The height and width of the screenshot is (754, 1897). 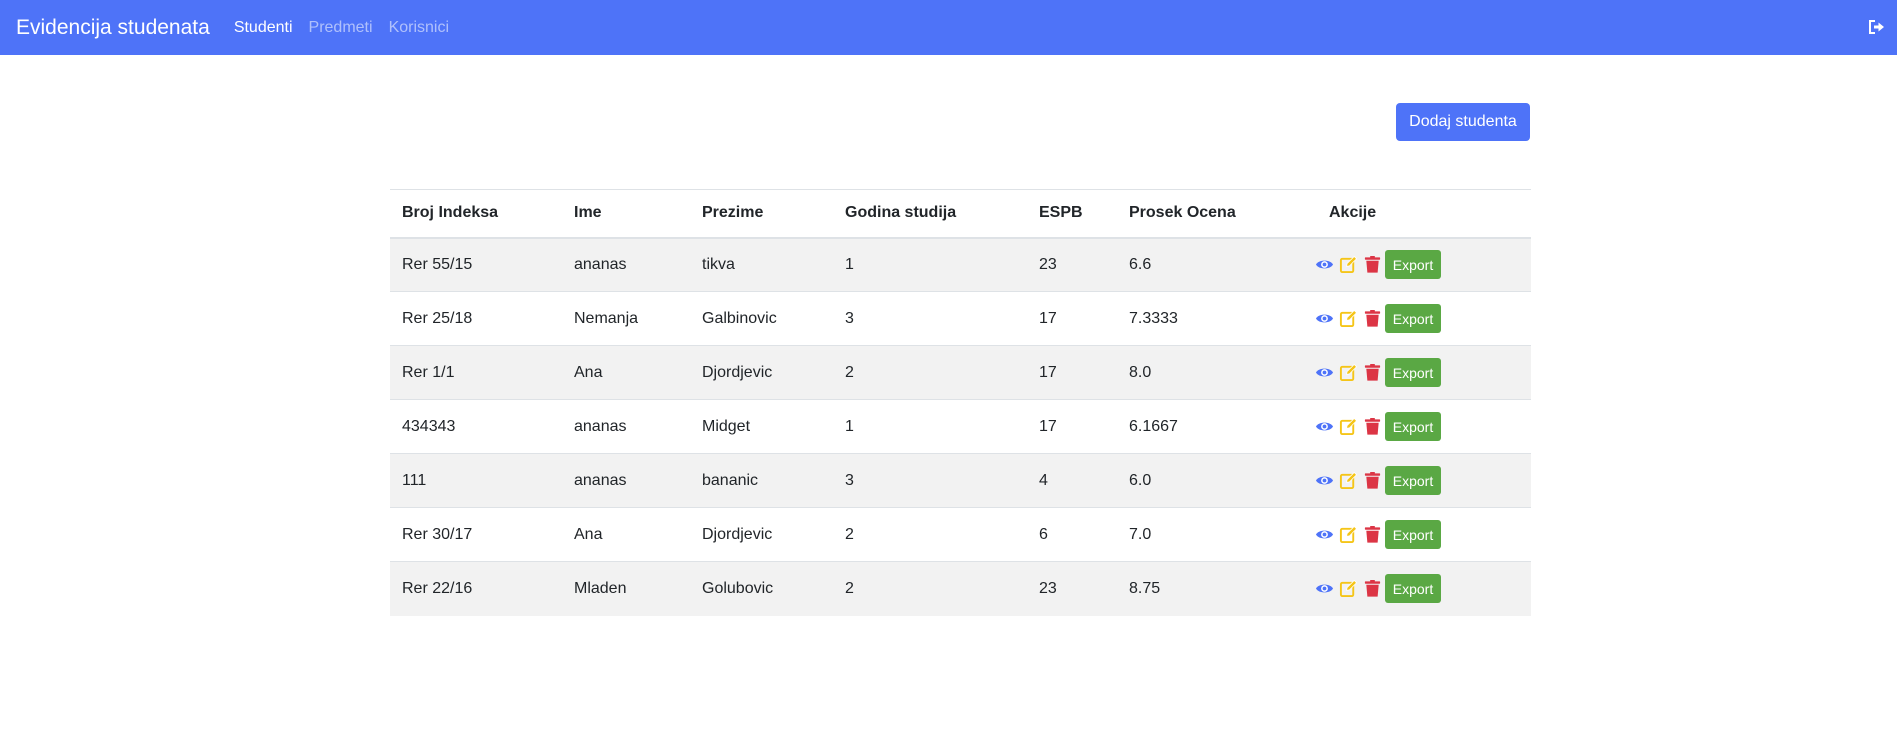 I want to click on column-header-broj-indeksa: Broj Indeksa, so click(x=476, y=214).